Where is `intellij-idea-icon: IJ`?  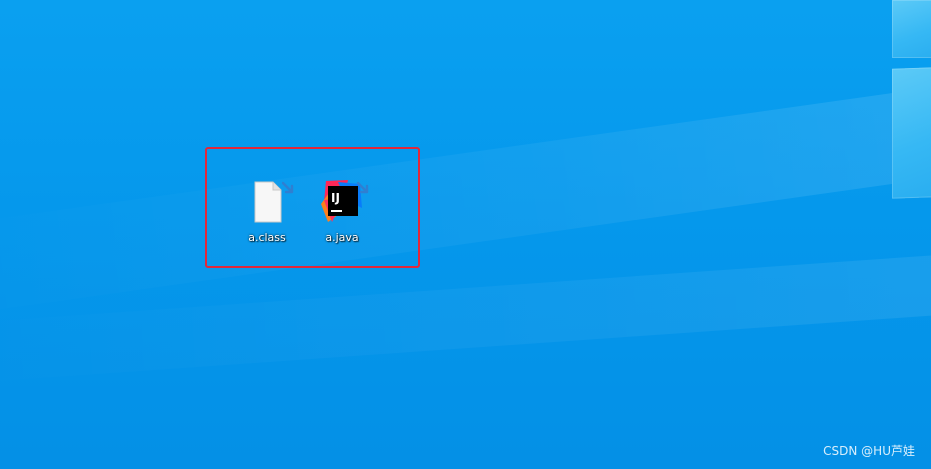 intellij-idea-icon: IJ is located at coordinates (343, 202).